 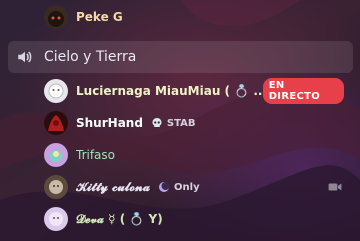 What do you see at coordinates (157, 123) in the screenshot?
I see `skull-icon` at bounding box center [157, 123].